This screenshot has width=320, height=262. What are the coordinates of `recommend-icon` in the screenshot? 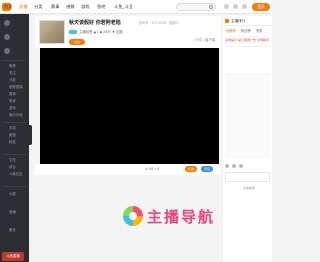 It's located at (7, 23).